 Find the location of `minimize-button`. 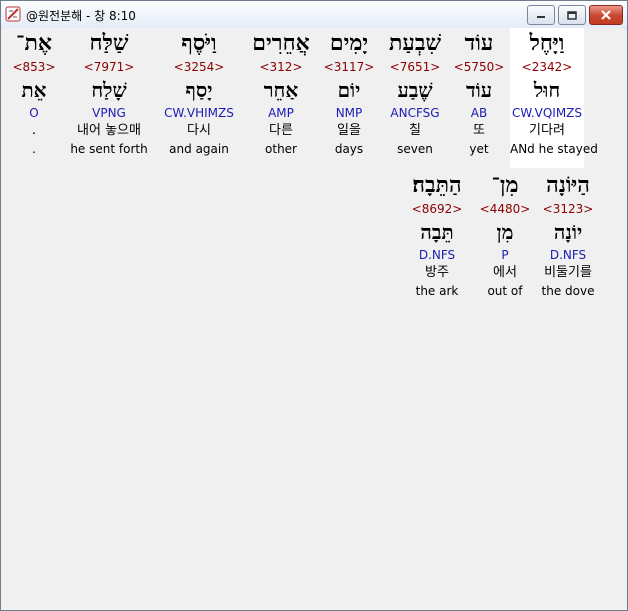

minimize-button is located at coordinates (541, 15).